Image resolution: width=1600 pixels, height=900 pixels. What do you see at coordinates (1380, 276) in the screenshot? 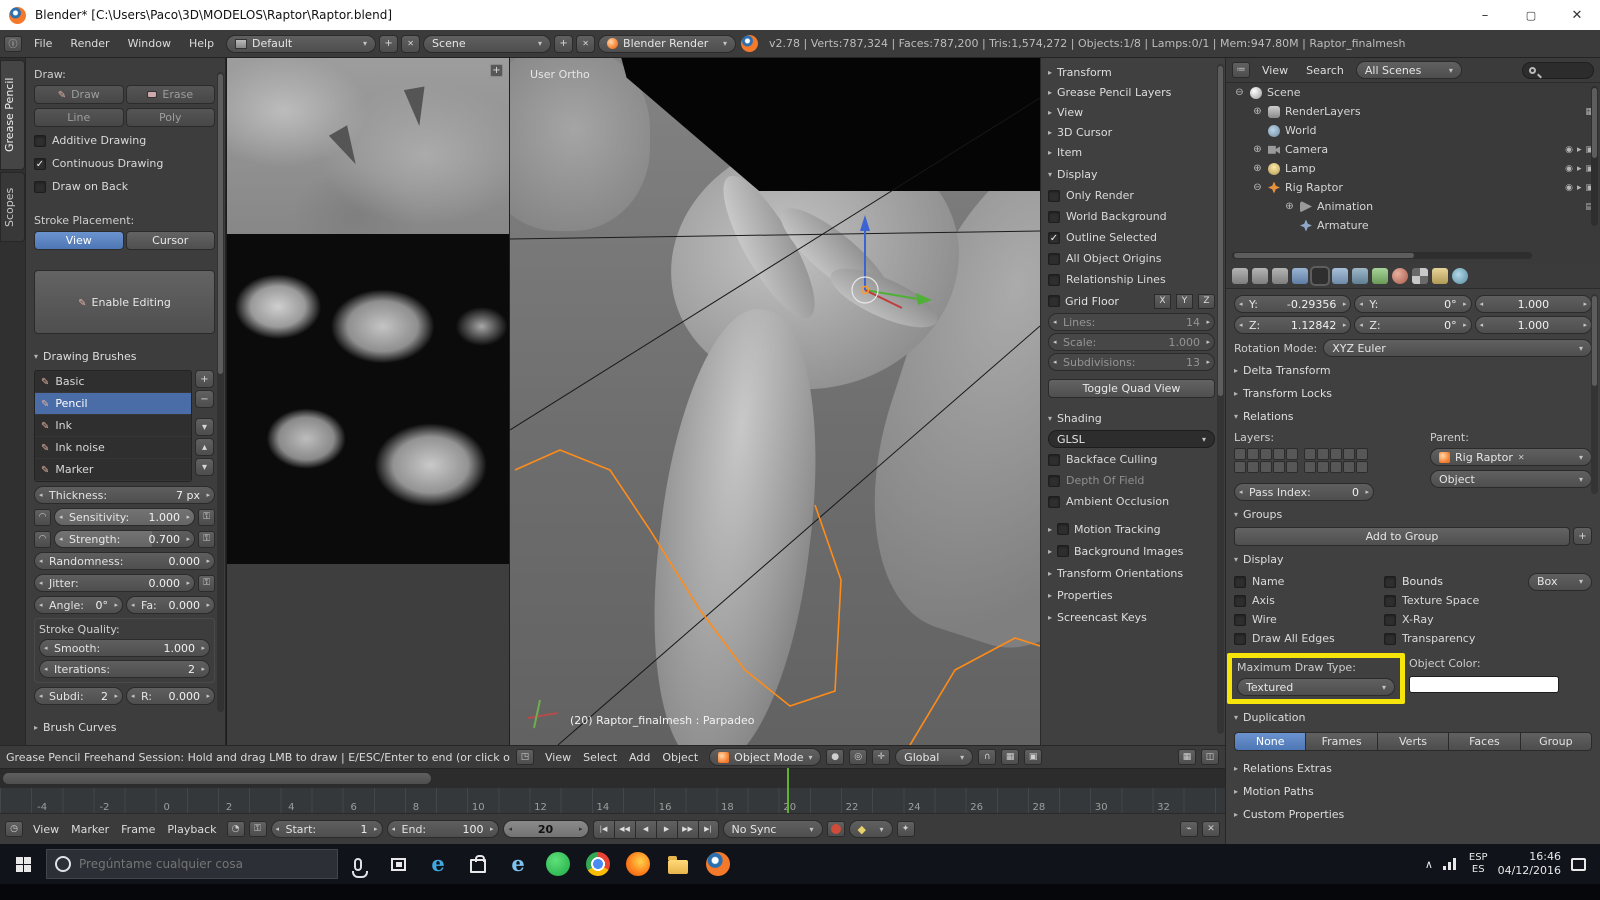
I see `tab-object-data` at bounding box center [1380, 276].